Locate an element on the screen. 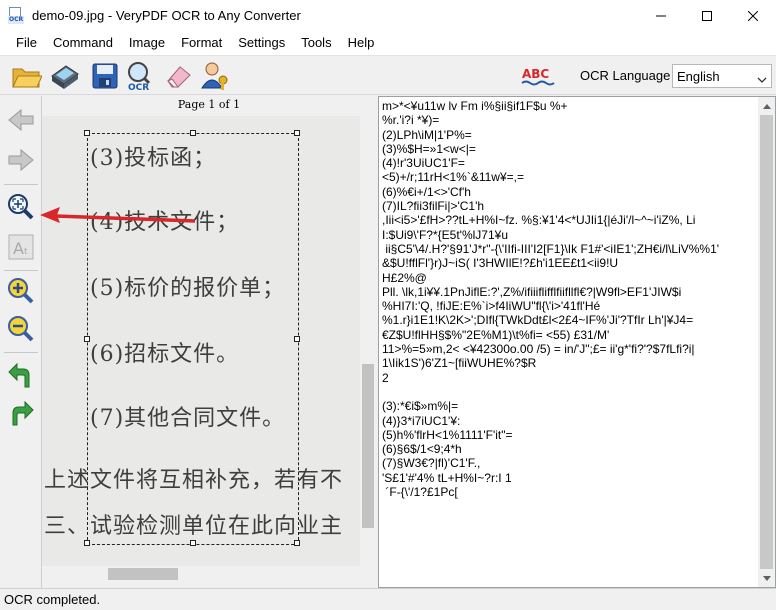  chevron-down-icon is located at coordinates (762, 79).